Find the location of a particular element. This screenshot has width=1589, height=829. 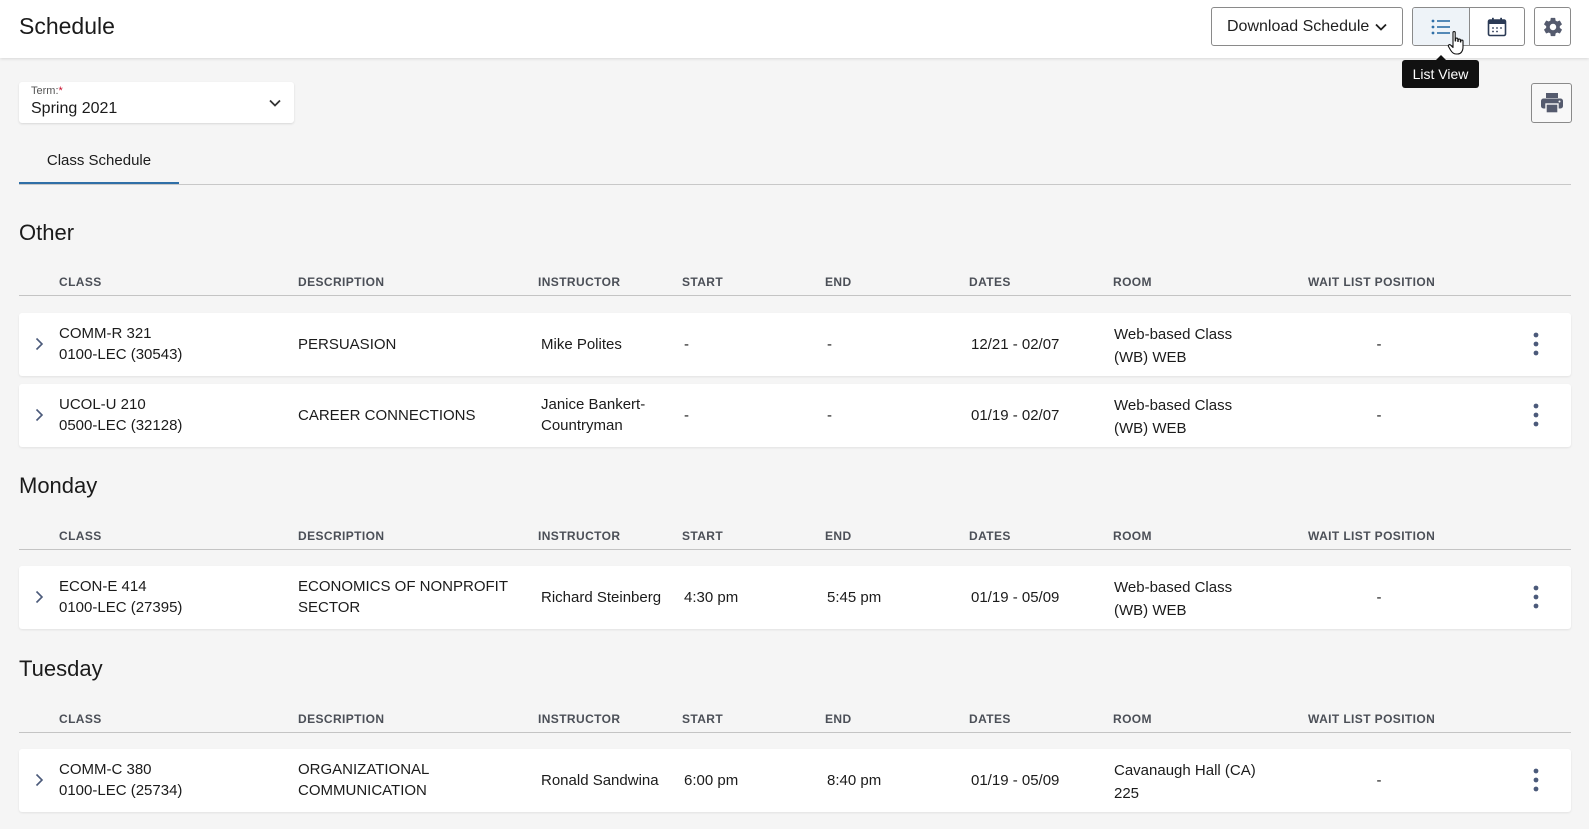

class-cell-line: 0100-LEC (30543) is located at coordinates (121, 354).